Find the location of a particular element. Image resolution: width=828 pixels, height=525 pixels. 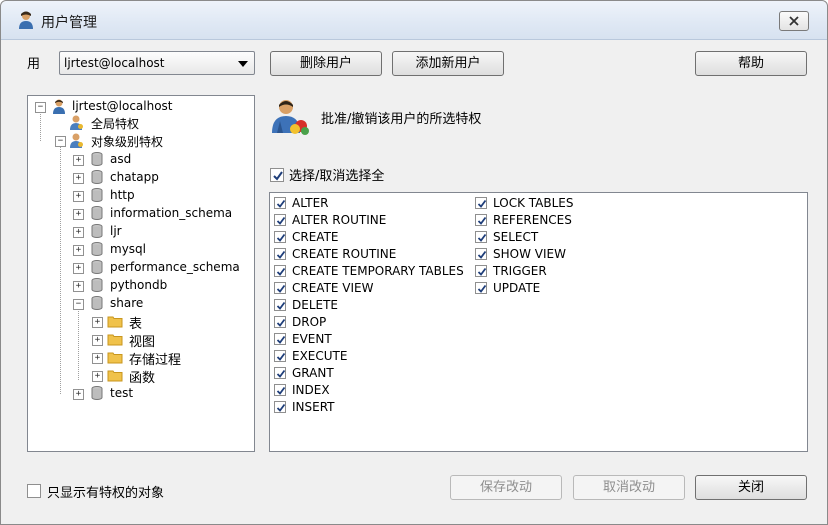

cancel-changes-button: 取消改动 is located at coordinates (629, 487).